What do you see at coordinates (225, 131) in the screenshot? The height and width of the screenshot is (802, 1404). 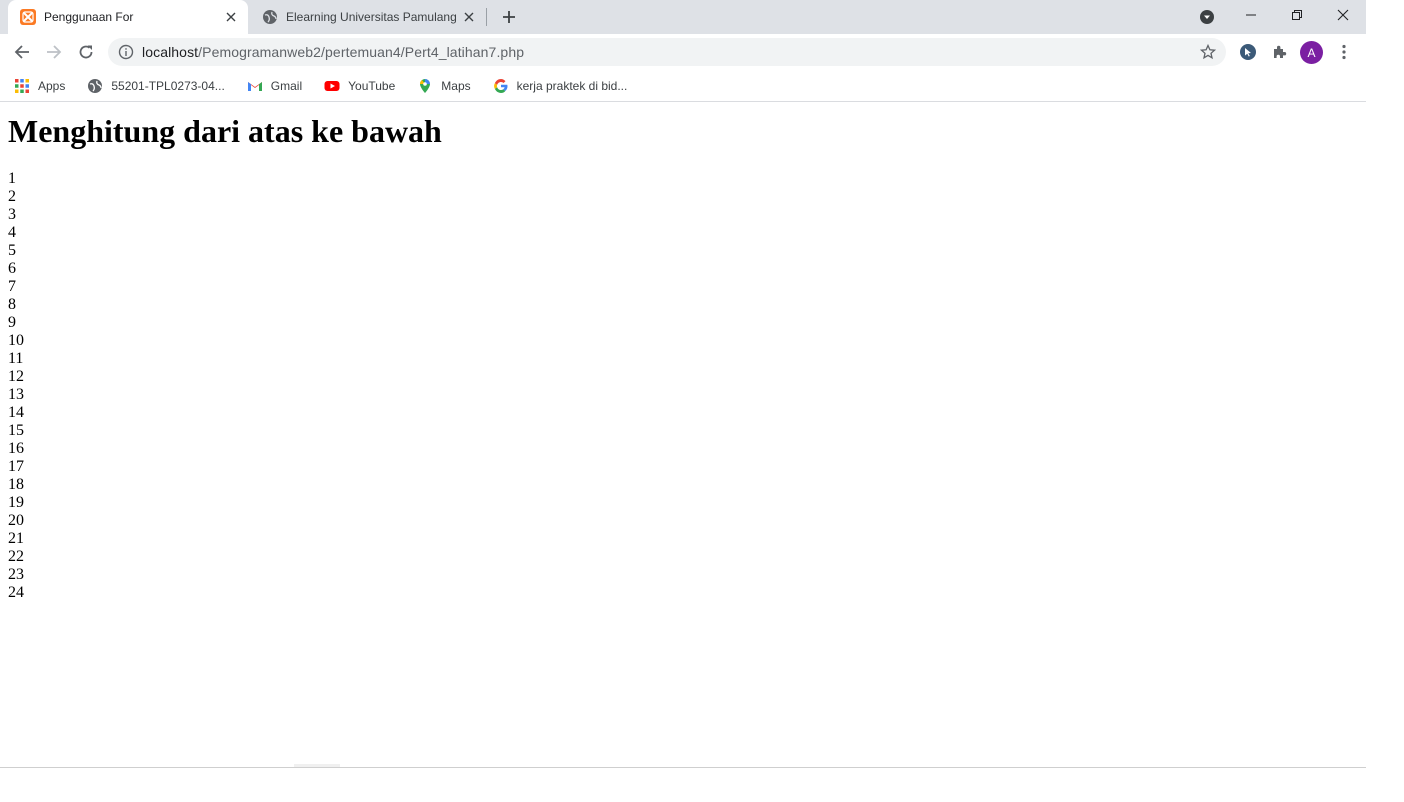 I see `page-heading: Menghitung dari atas ke bawah` at bounding box center [225, 131].